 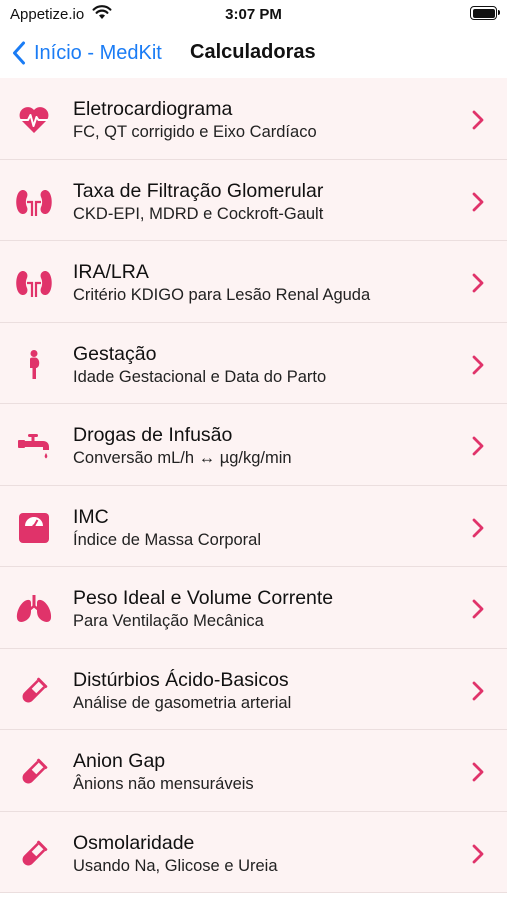 What do you see at coordinates (134, 842) in the screenshot?
I see `row-title: Osmolaridade` at bounding box center [134, 842].